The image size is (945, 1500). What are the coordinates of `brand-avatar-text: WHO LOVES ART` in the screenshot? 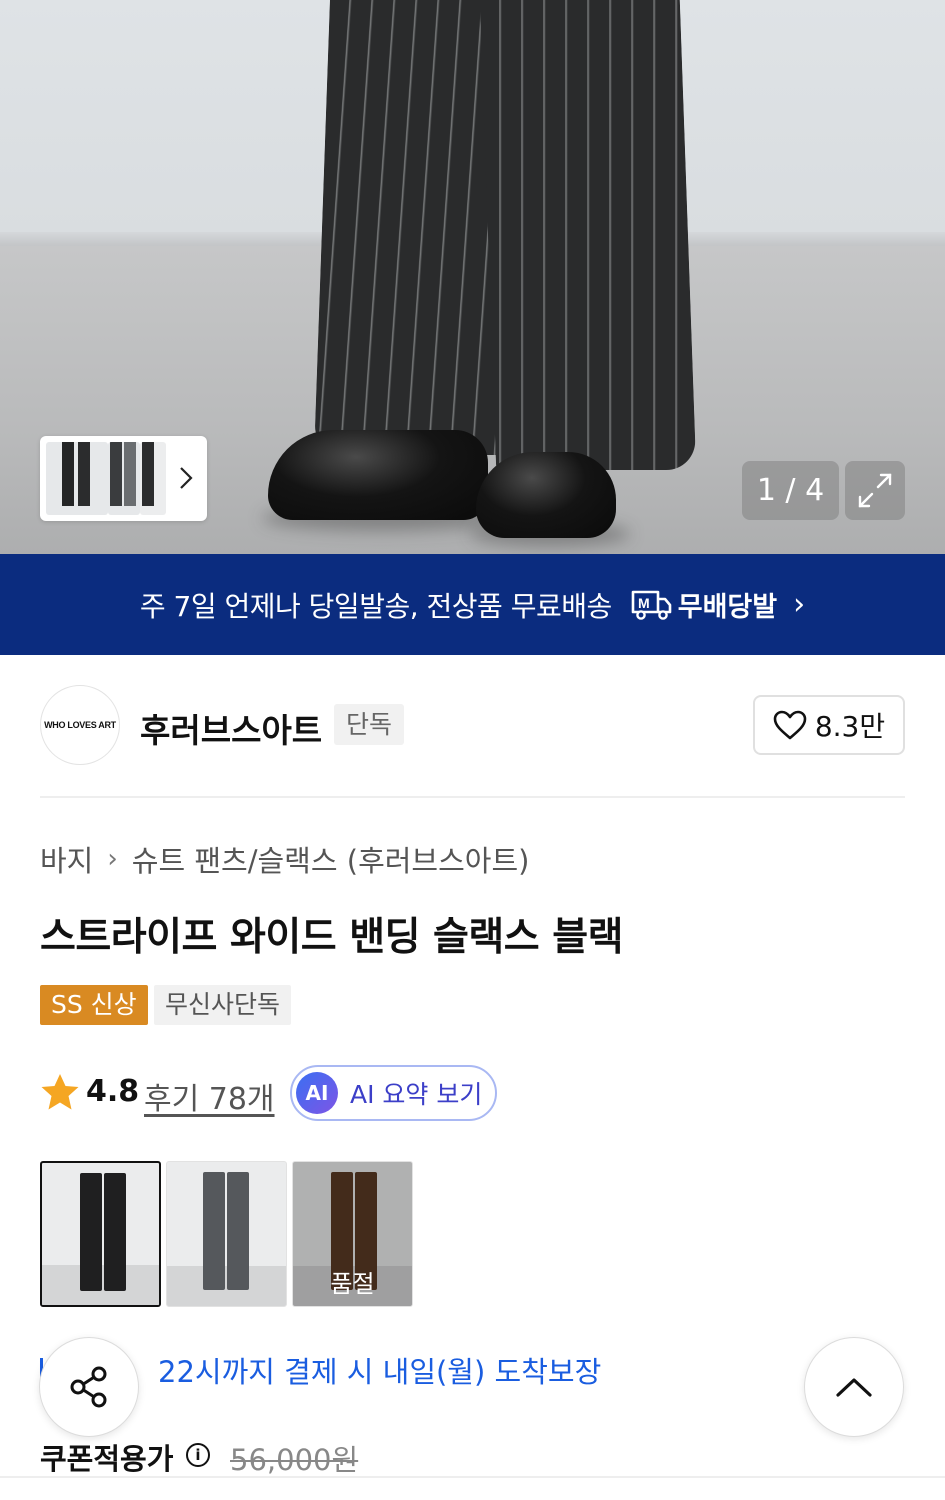 It's located at (80, 725).